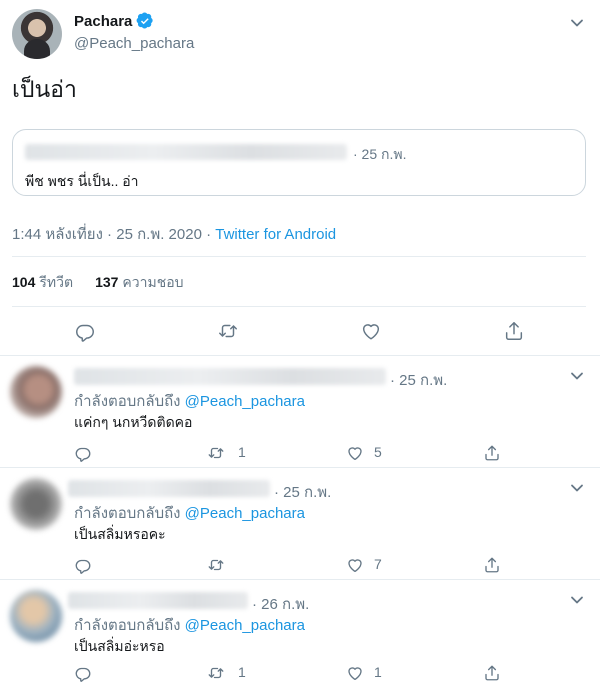 The width and height of the screenshot is (600, 687). I want to click on tweet-text: เป็นอ่า, so click(44, 89).